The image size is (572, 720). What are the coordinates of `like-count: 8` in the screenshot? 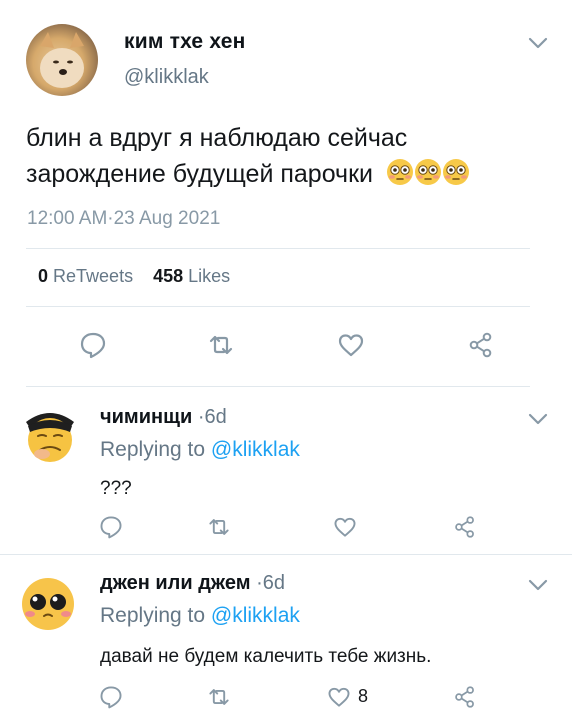 It's located at (363, 696).